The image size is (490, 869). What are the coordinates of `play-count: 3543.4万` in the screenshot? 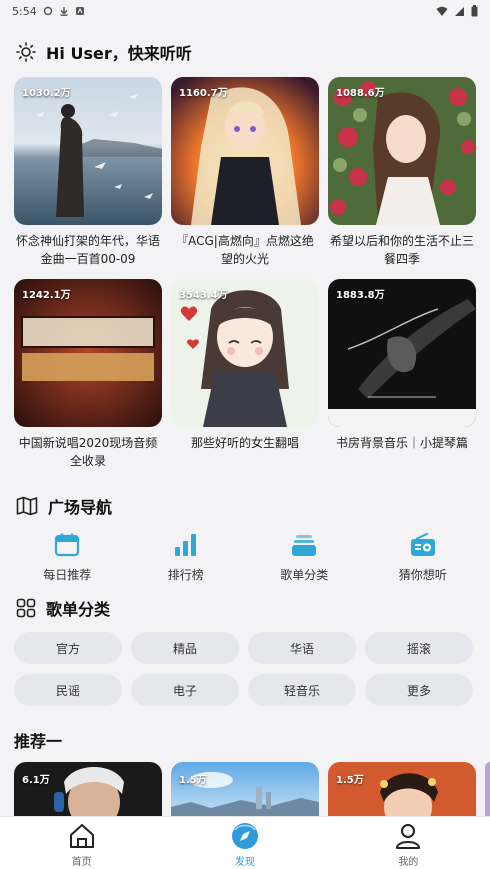 It's located at (203, 295).